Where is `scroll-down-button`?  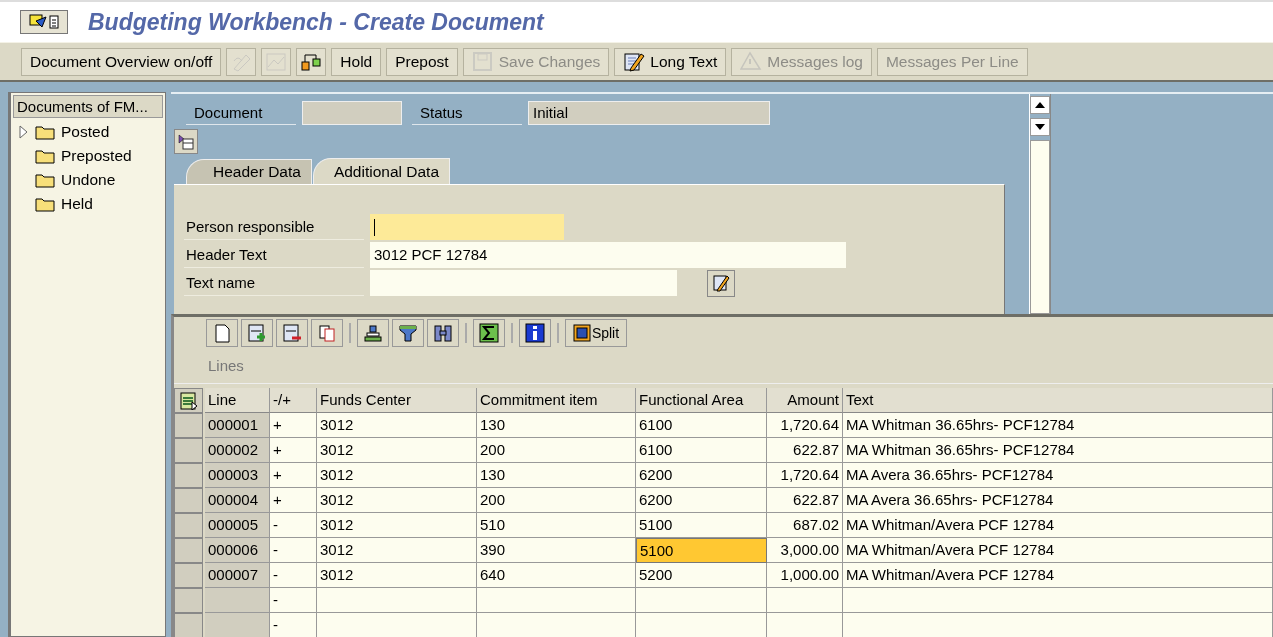 scroll-down-button is located at coordinates (1040, 127).